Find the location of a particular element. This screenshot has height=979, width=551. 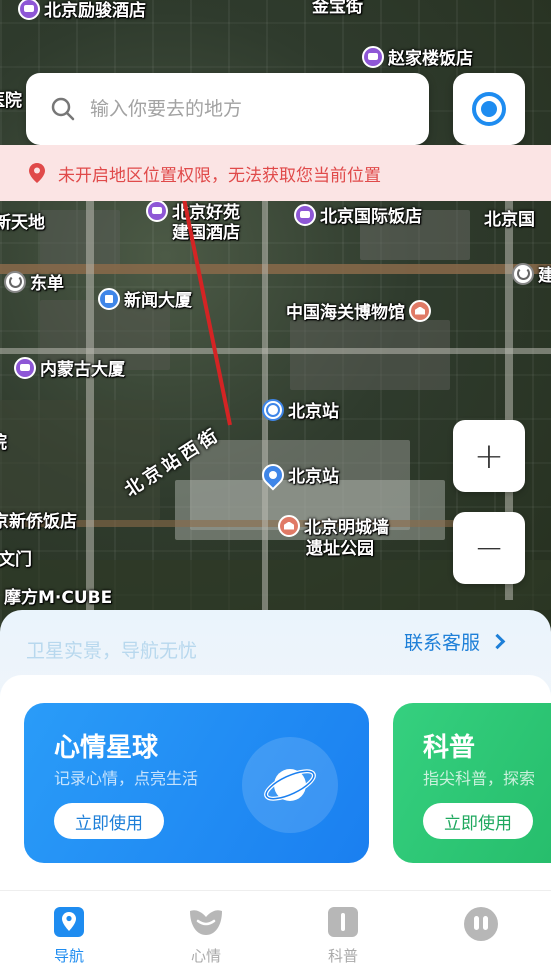

locate-button is located at coordinates (489, 109).